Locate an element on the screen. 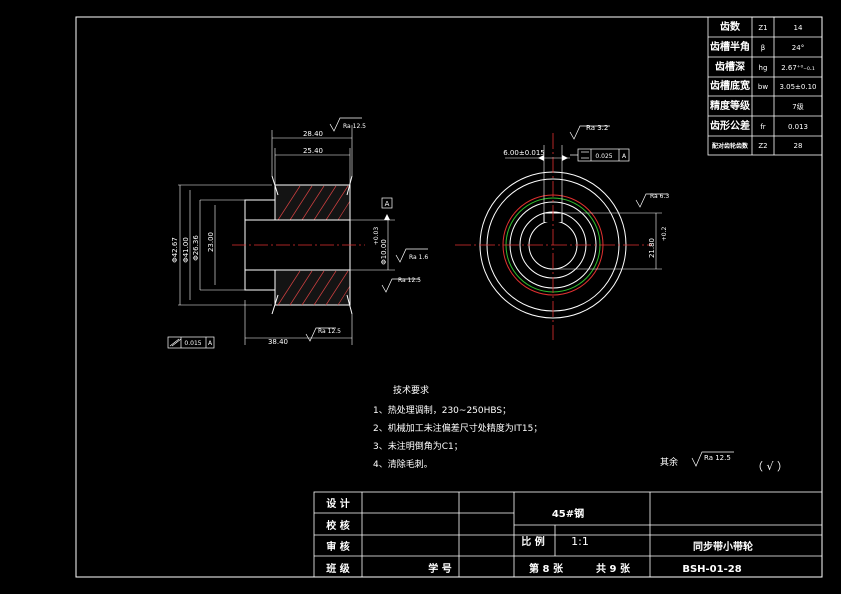 Image resolution: width=841 pixels, height=594 pixels. param-sym-0: Z1 is located at coordinates (762, 28).